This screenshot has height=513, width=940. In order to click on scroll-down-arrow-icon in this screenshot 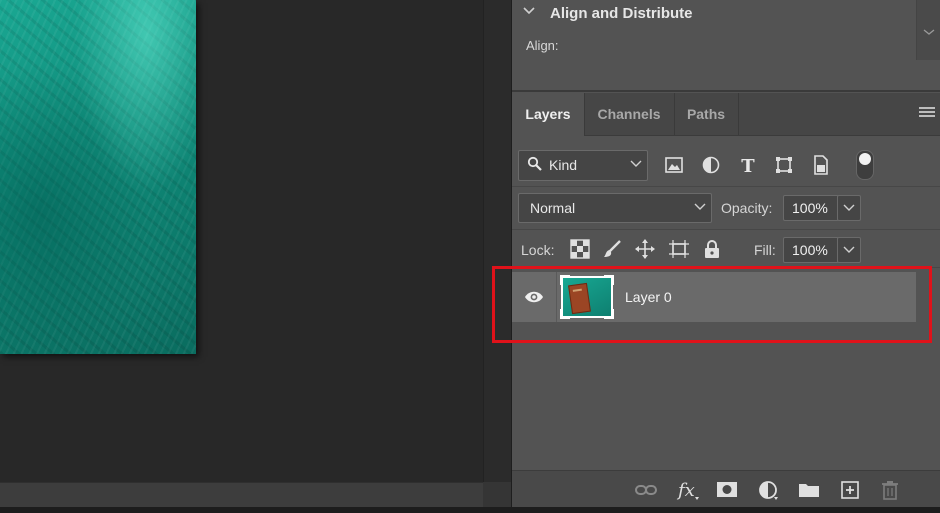, I will do `click(929, 32)`.